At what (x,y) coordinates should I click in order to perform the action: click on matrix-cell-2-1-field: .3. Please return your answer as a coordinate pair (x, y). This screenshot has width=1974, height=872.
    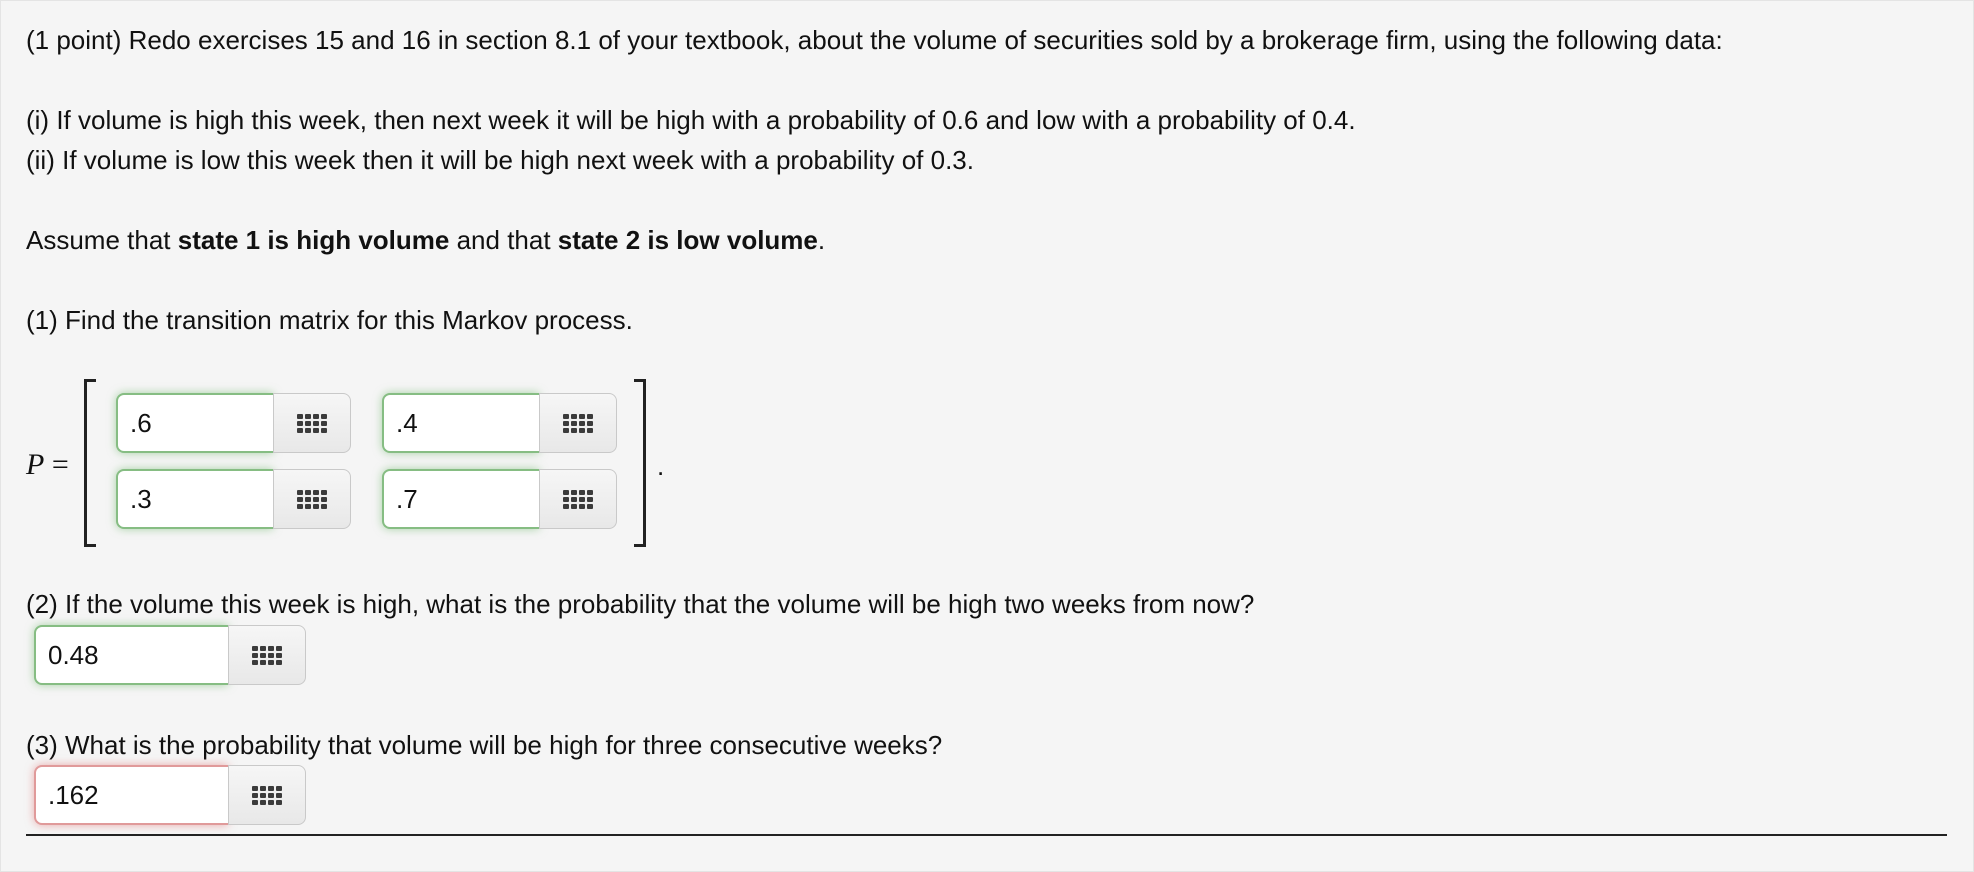
    Looking at the image, I should click on (233, 499).